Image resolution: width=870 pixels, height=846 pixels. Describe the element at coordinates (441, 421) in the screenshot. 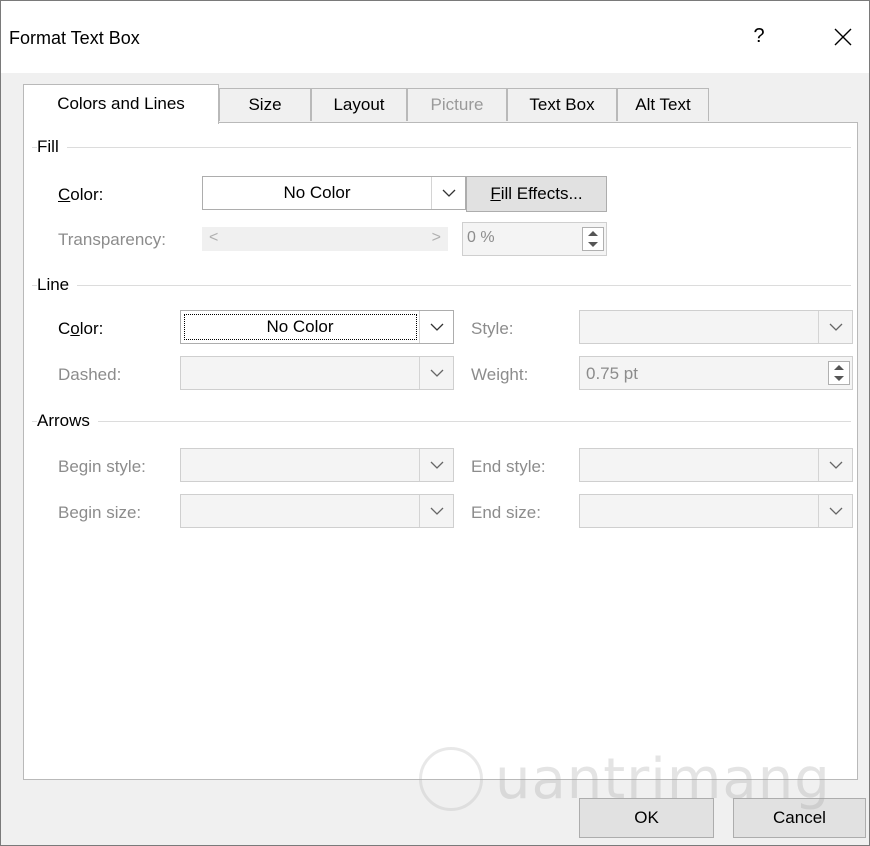

I see `arrows-divider` at that location.